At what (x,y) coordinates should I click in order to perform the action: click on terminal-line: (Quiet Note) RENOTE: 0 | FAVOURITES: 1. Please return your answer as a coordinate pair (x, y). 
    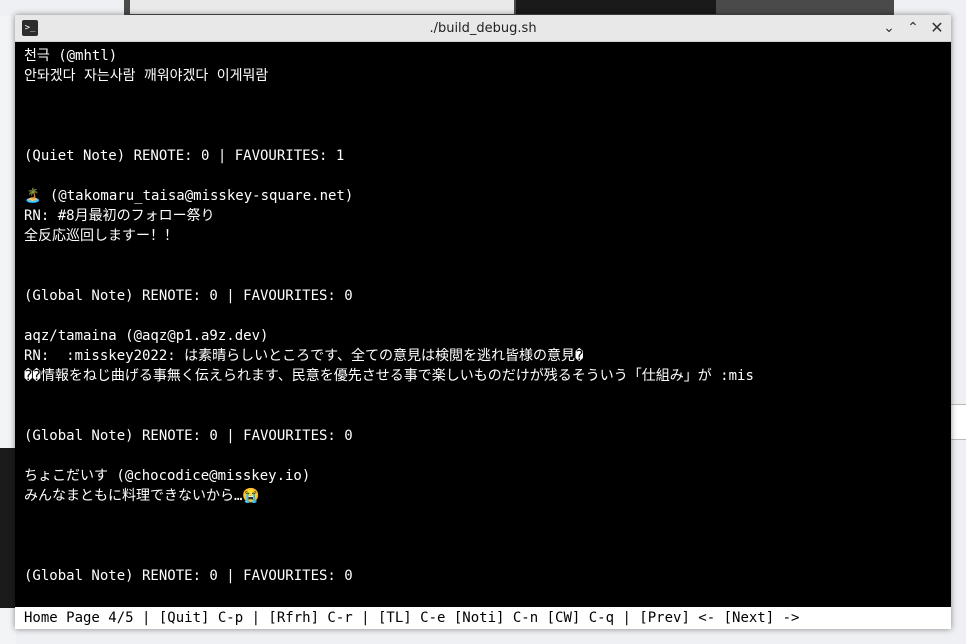
    Looking at the image, I should click on (184, 156).